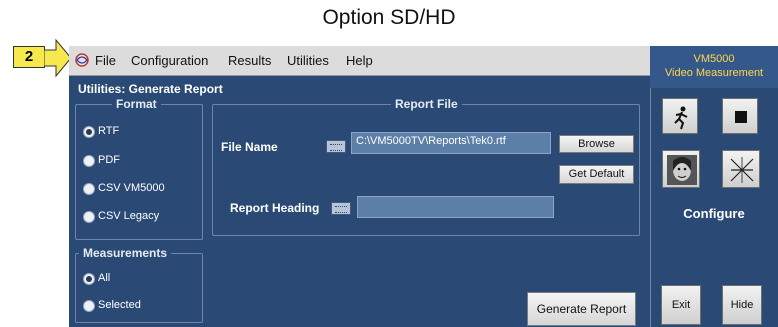 The width and height of the screenshot is (778, 327). What do you see at coordinates (150, 89) in the screenshot?
I see `window-title: Utilities: Generate Report` at bounding box center [150, 89].